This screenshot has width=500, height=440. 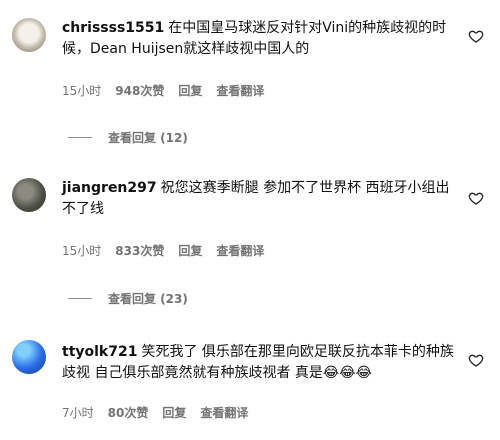 What do you see at coordinates (148, 299) in the screenshot?
I see `view-replies-label: 查看回复 (23)` at bounding box center [148, 299].